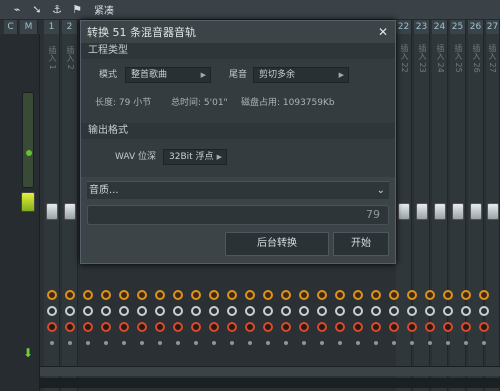 The height and width of the screenshot is (391, 500). What do you see at coordinates (361, 244) in the screenshot?
I see `start-button: 开始` at bounding box center [361, 244].